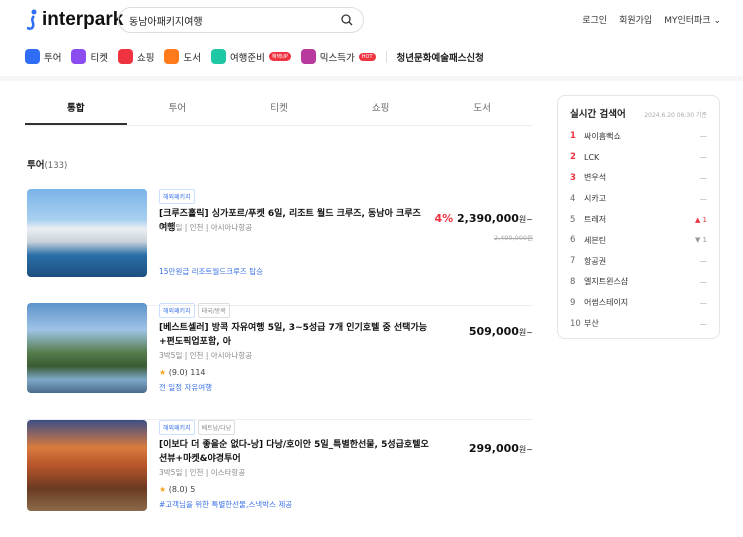  I want to click on shopping-bag-icon, so click(125, 56).